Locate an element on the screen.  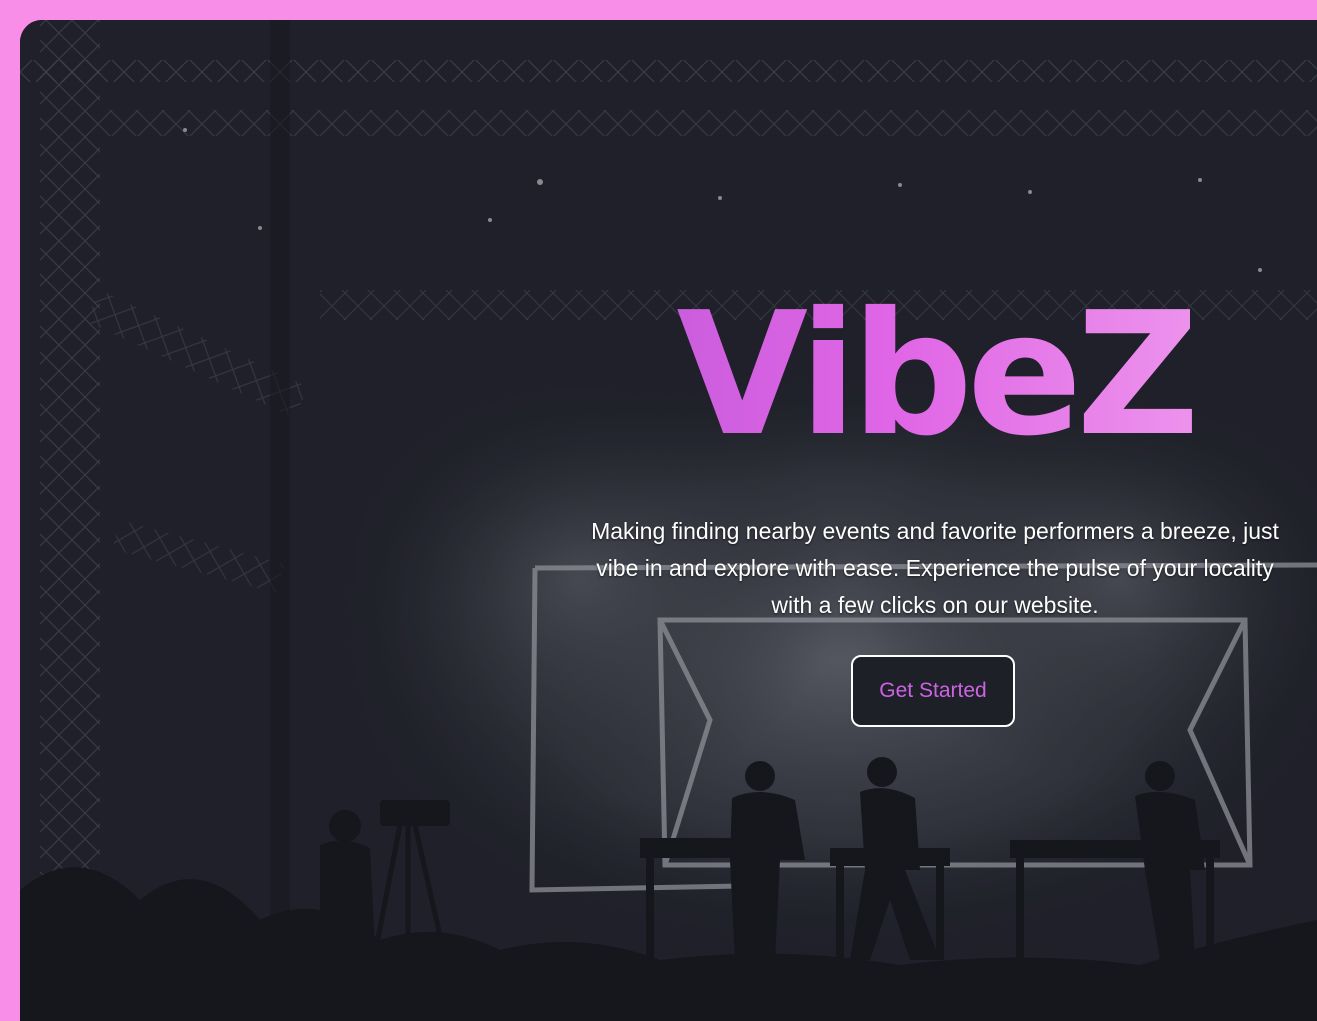
get-started-button: Get Started is located at coordinates (933, 691).